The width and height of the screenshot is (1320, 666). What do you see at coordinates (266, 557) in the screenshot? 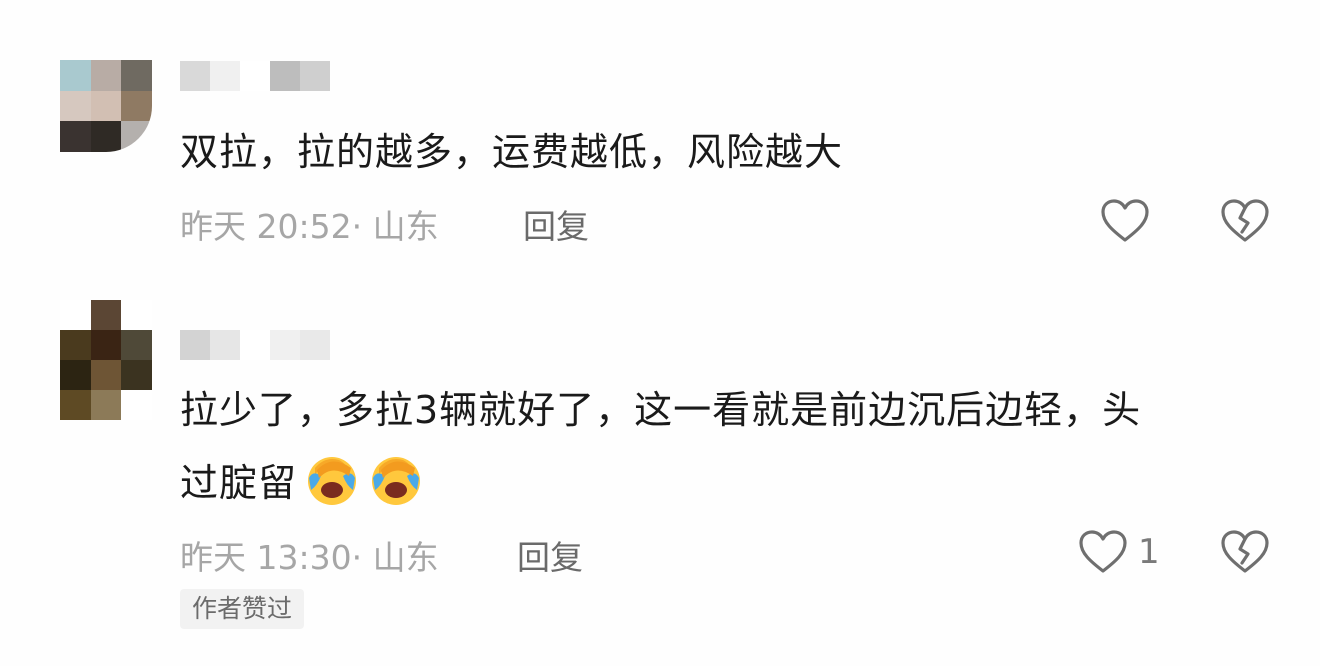
I see `comment-time: 昨天 13:30` at bounding box center [266, 557].